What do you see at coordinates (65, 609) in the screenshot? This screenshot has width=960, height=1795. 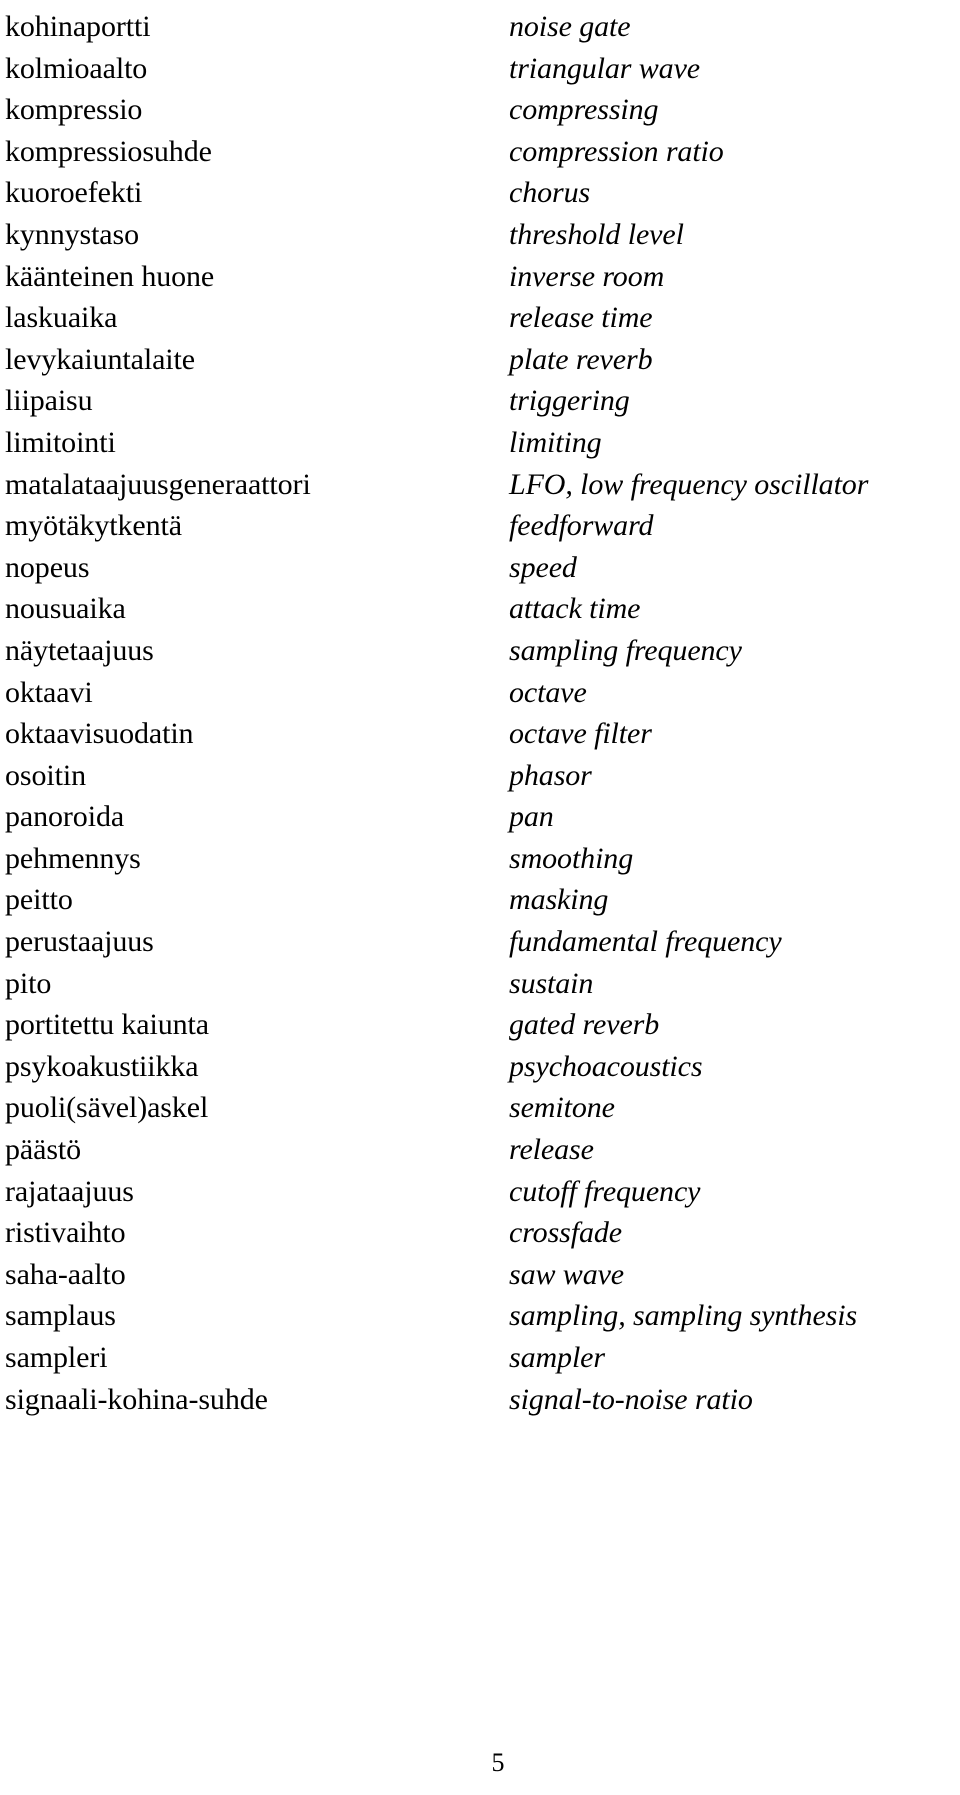 I see `term-source: nousuaika` at bounding box center [65, 609].